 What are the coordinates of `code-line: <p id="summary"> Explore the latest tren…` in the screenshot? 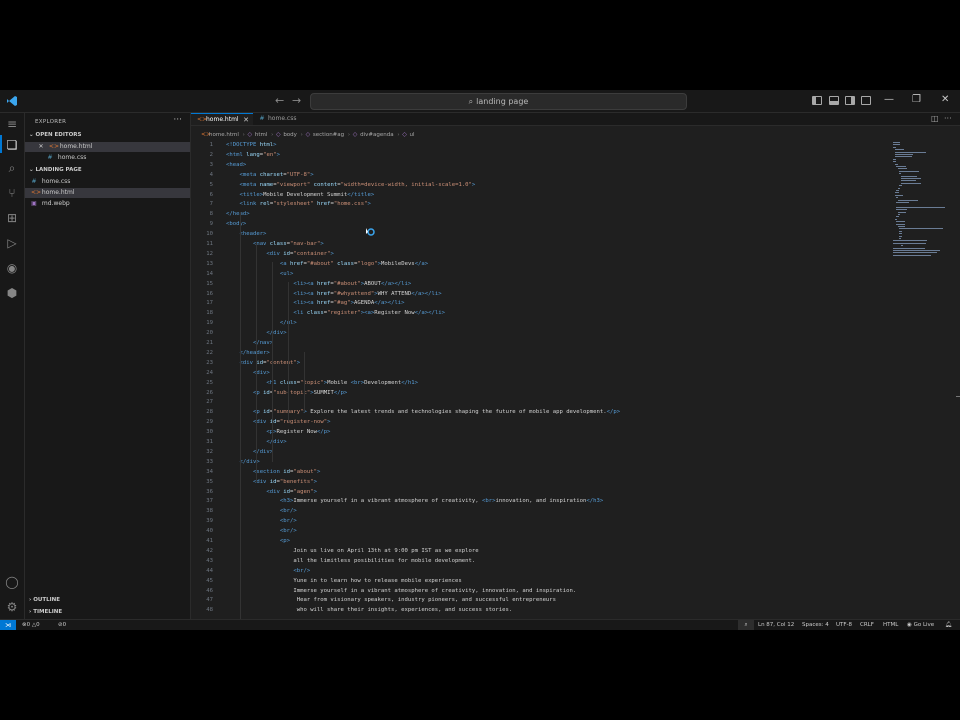 It's located at (423, 412).